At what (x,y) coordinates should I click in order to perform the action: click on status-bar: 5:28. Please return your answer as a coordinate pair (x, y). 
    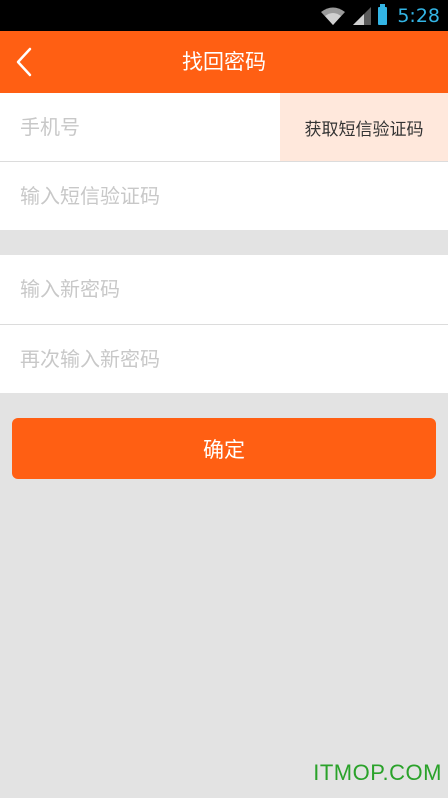
    Looking at the image, I should click on (224, 15).